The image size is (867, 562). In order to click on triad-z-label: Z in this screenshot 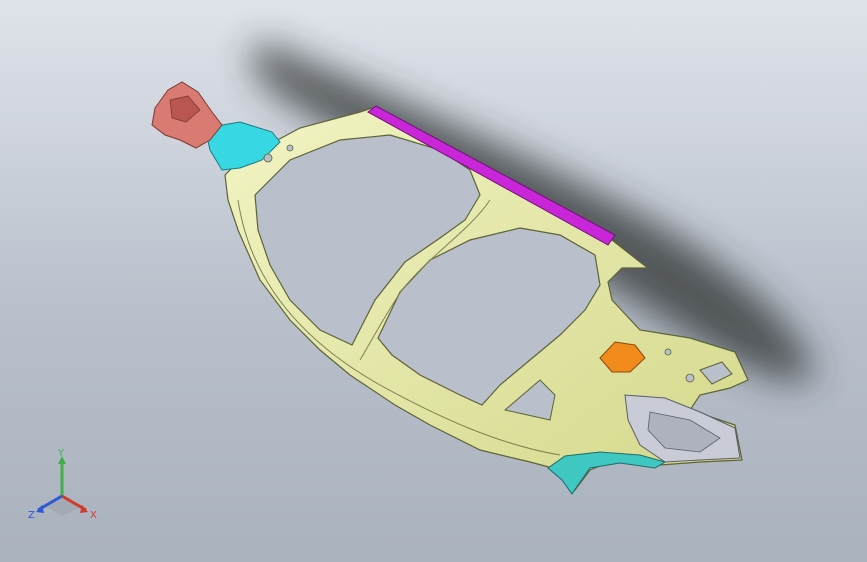, I will do `click(31, 515)`.